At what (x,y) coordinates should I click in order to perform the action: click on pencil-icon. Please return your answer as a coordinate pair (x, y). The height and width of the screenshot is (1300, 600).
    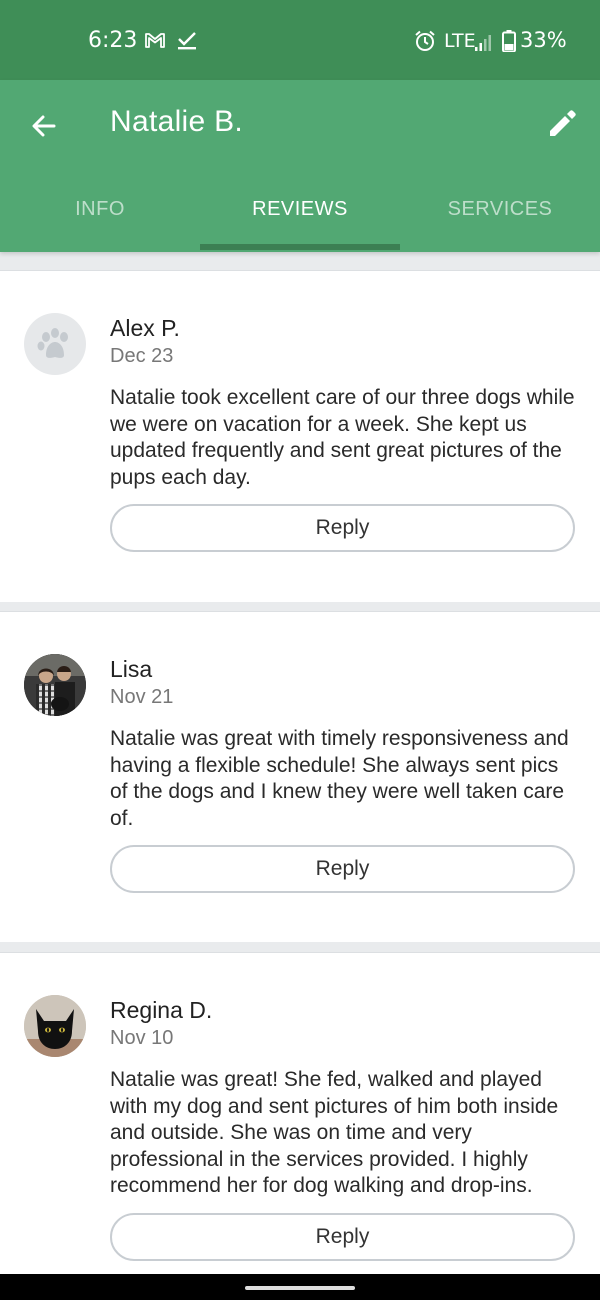
    Looking at the image, I should click on (563, 123).